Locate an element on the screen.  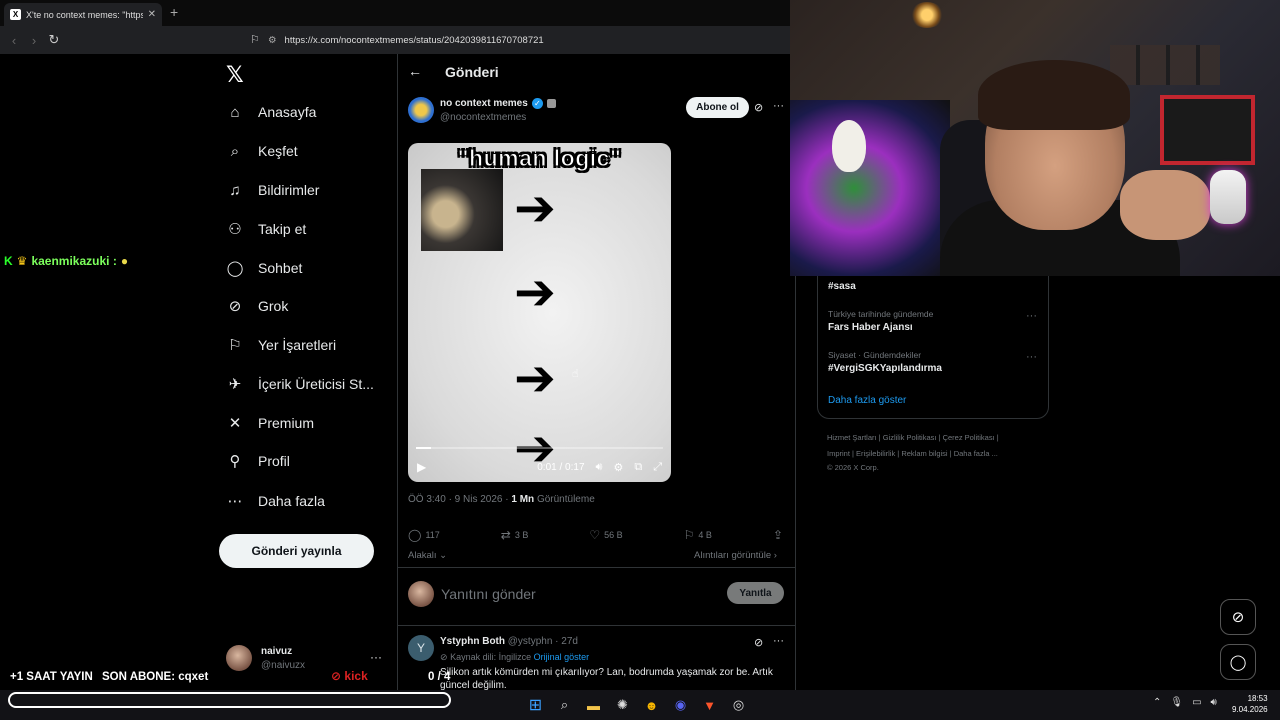
repost-action: ⇄ 3 B is located at coordinates (515, 535).